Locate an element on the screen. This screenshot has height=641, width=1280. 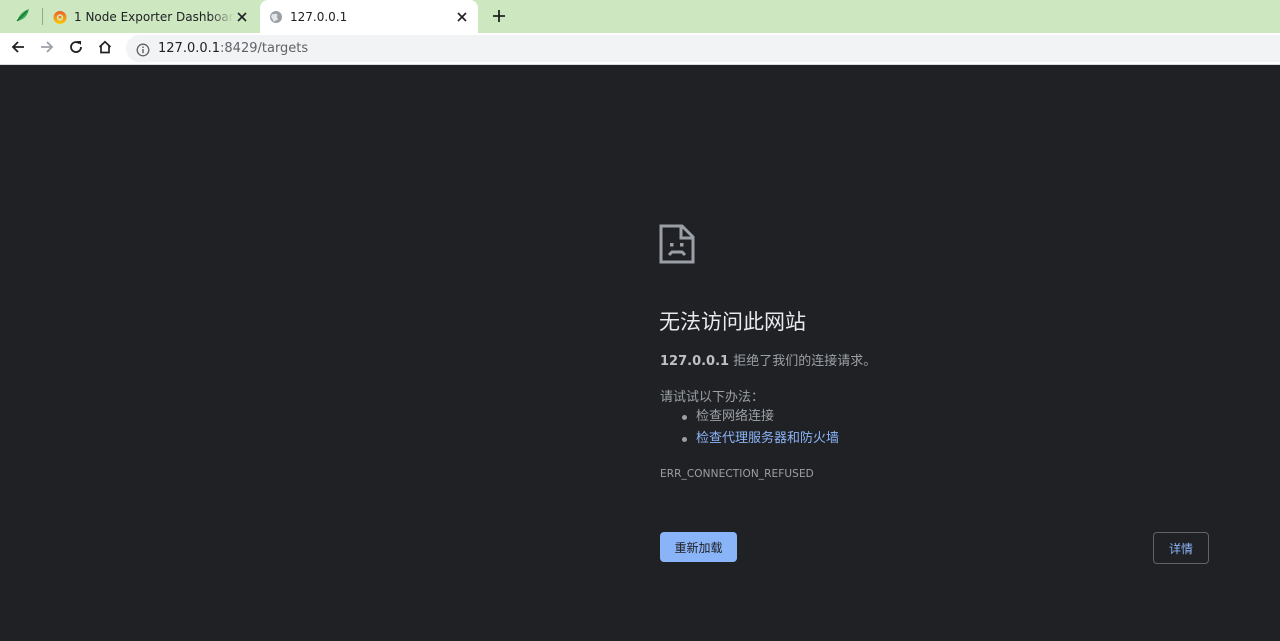
details-button: 详情 is located at coordinates (1181, 548).